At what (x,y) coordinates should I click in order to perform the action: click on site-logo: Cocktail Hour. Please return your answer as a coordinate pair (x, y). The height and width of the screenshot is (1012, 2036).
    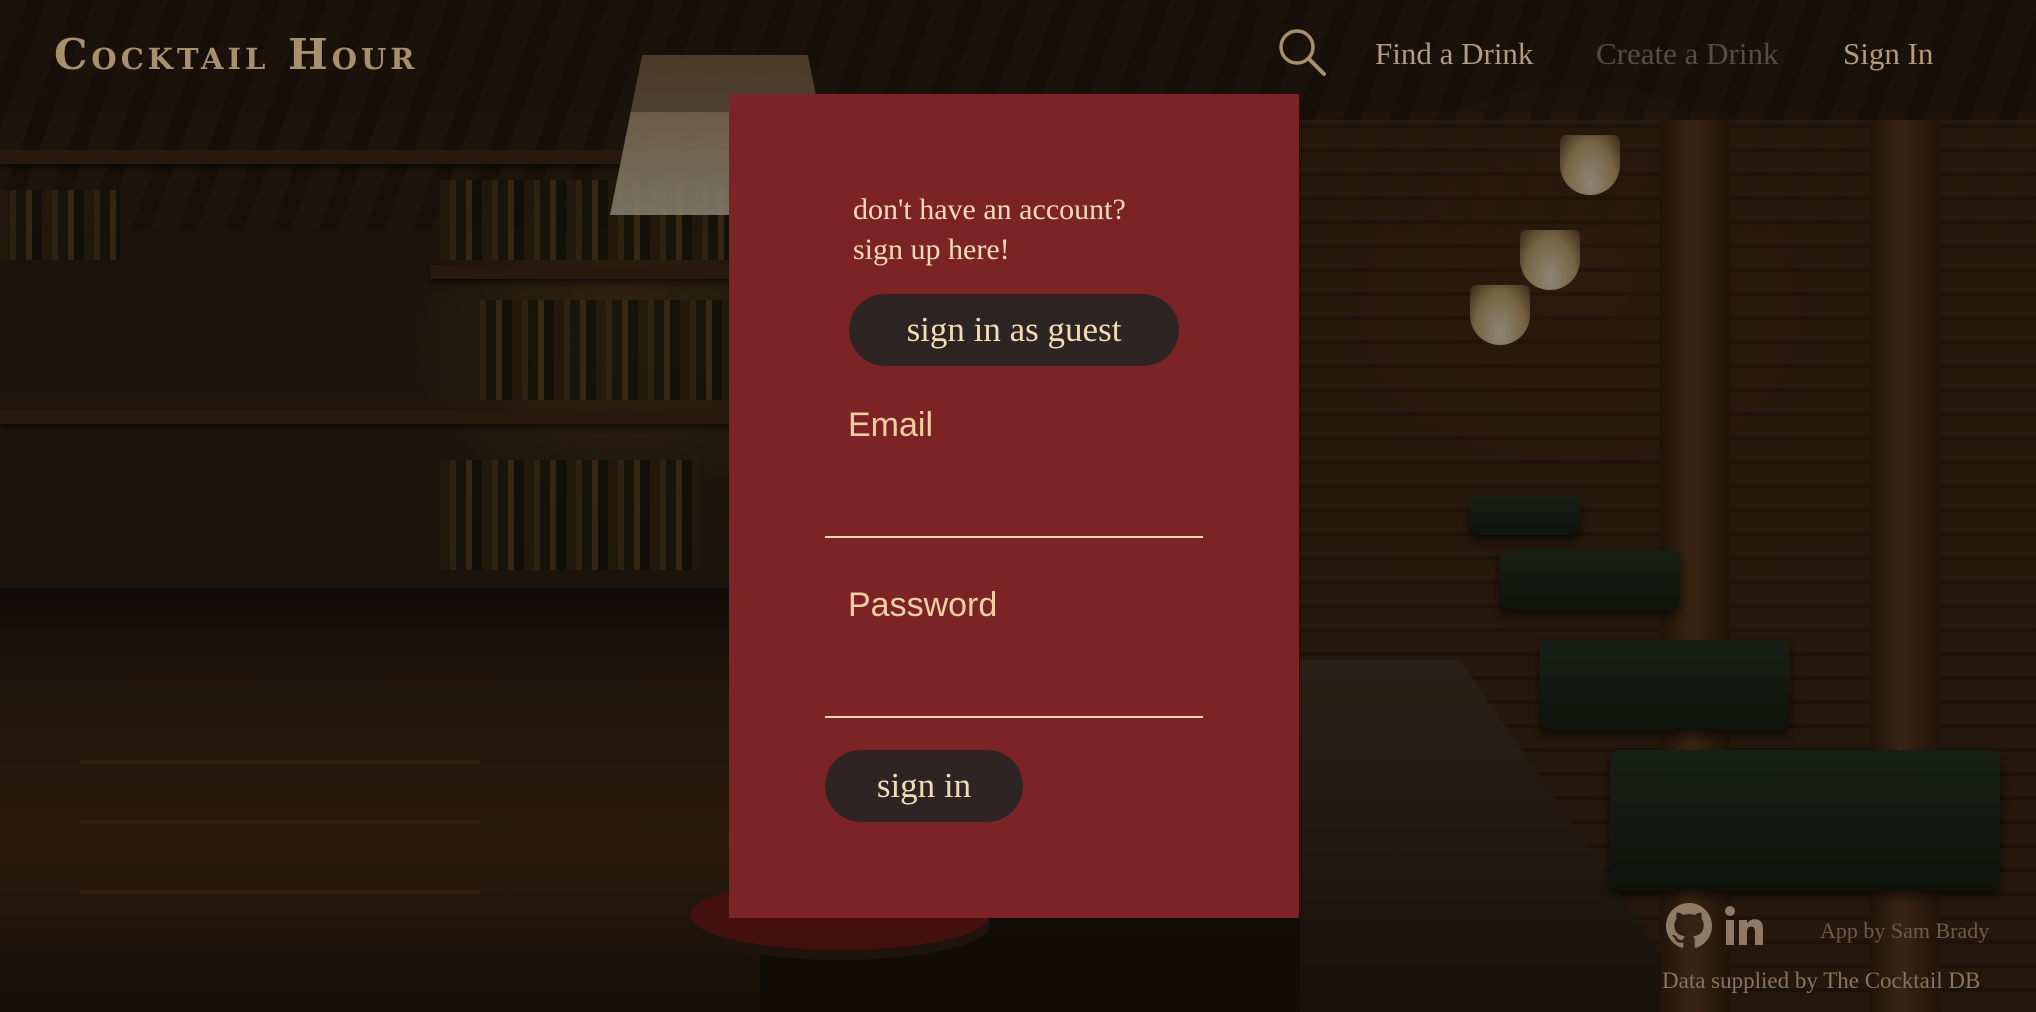
    Looking at the image, I should click on (236, 54).